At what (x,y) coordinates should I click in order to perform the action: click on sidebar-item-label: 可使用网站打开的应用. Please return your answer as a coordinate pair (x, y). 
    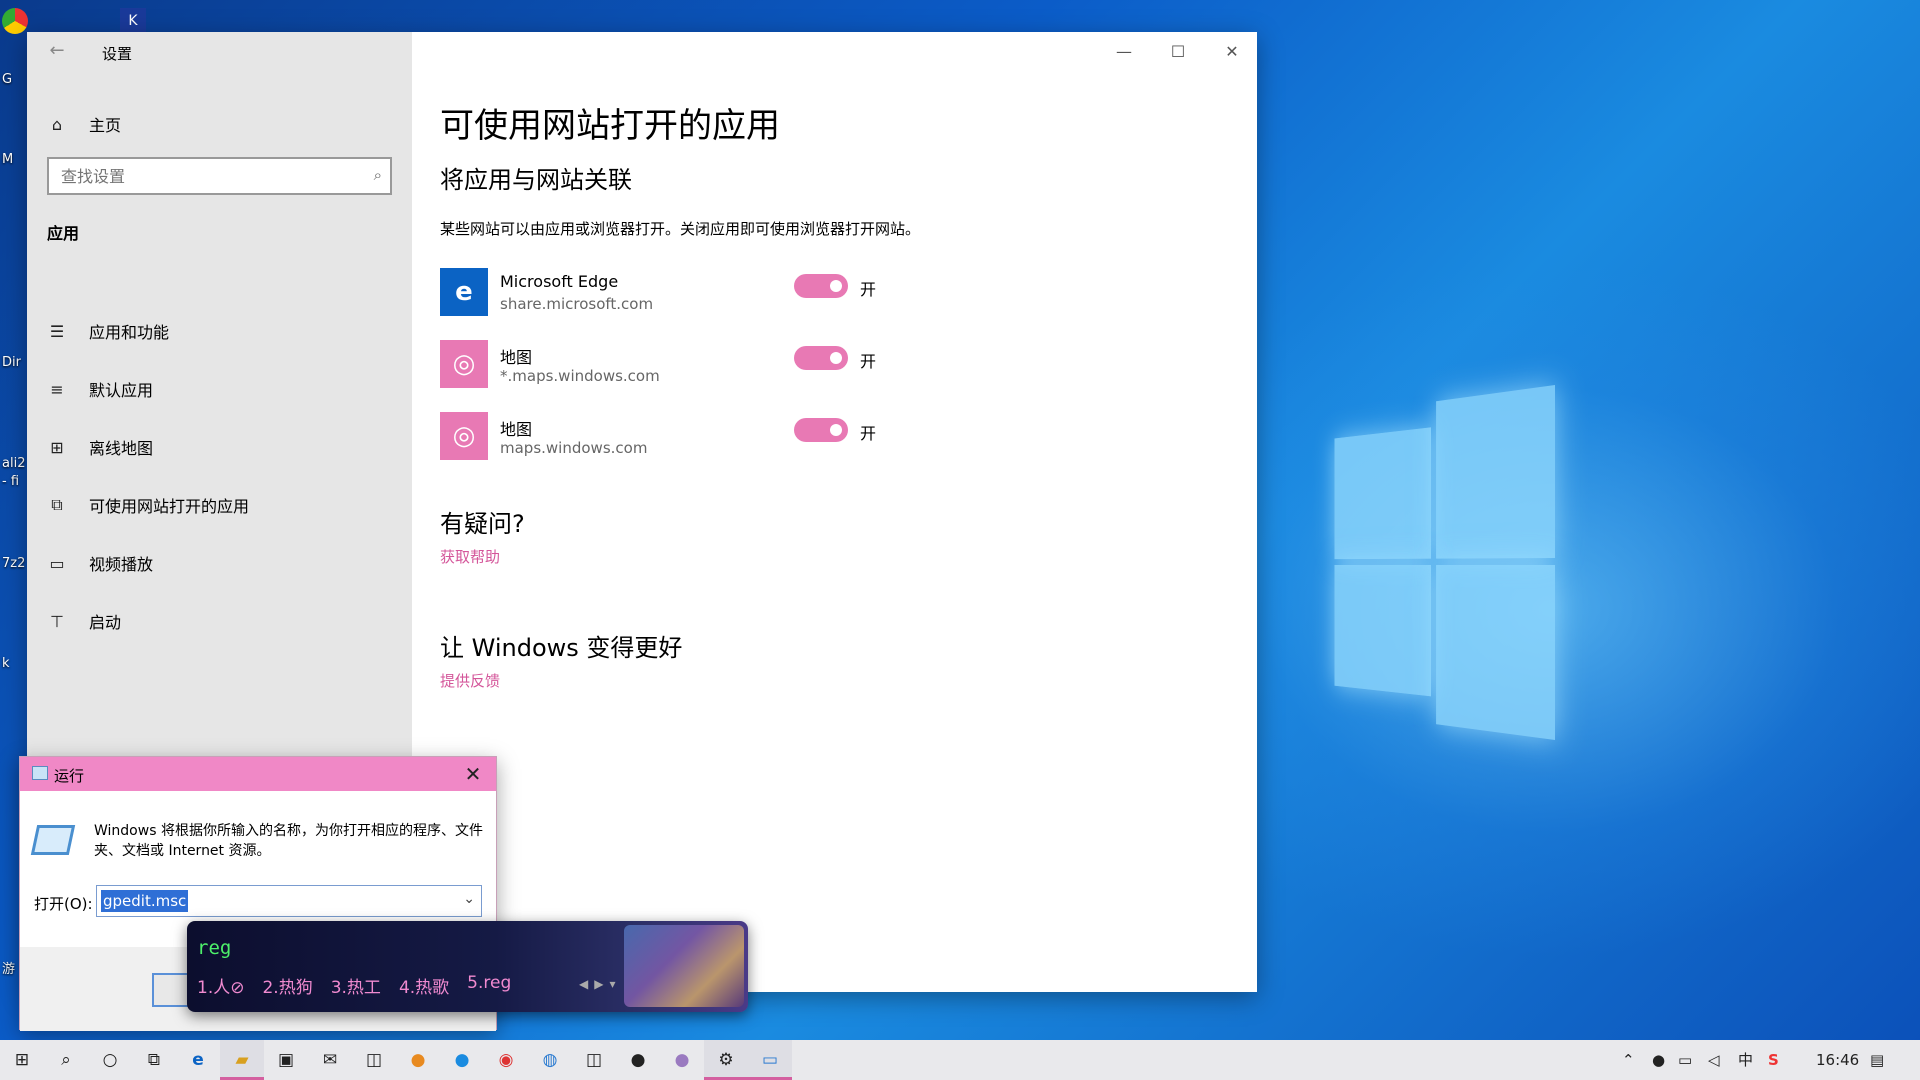
    Looking at the image, I should click on (169, 506).